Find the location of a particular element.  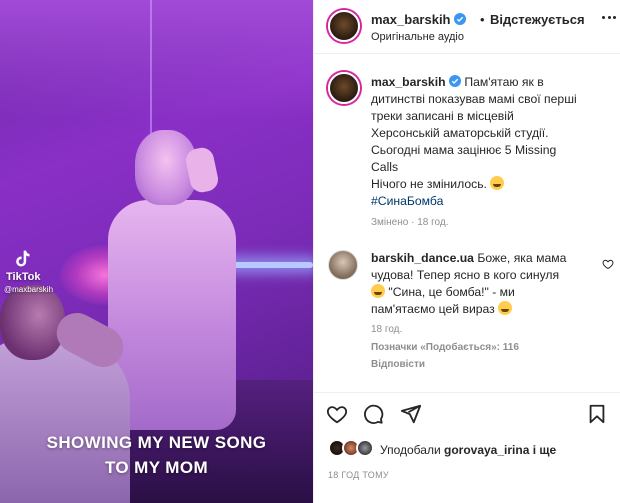

more-horizontal-icon is located at coordinates (609, 18).